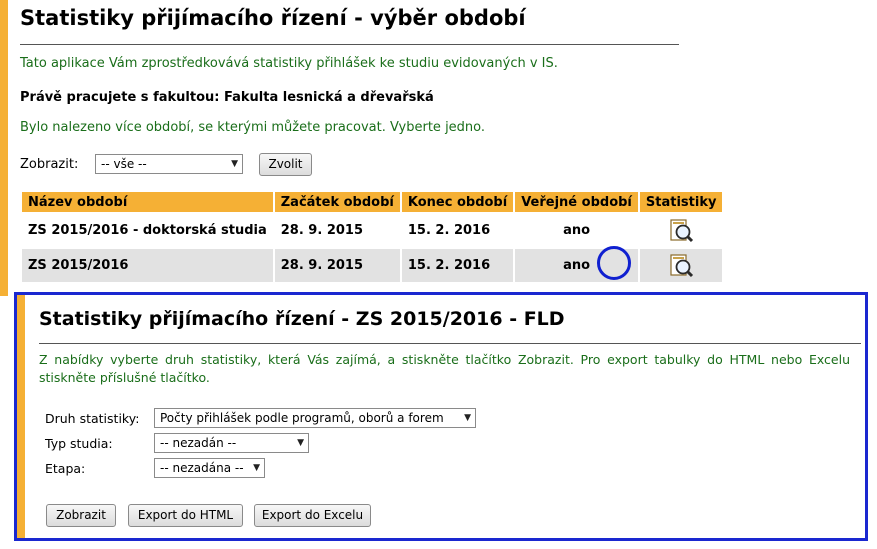  What do you see at coordinates (681, 202) in the screenshot?
I see `column-header-statistics: Statistiky` at bounding box center [681, 202].